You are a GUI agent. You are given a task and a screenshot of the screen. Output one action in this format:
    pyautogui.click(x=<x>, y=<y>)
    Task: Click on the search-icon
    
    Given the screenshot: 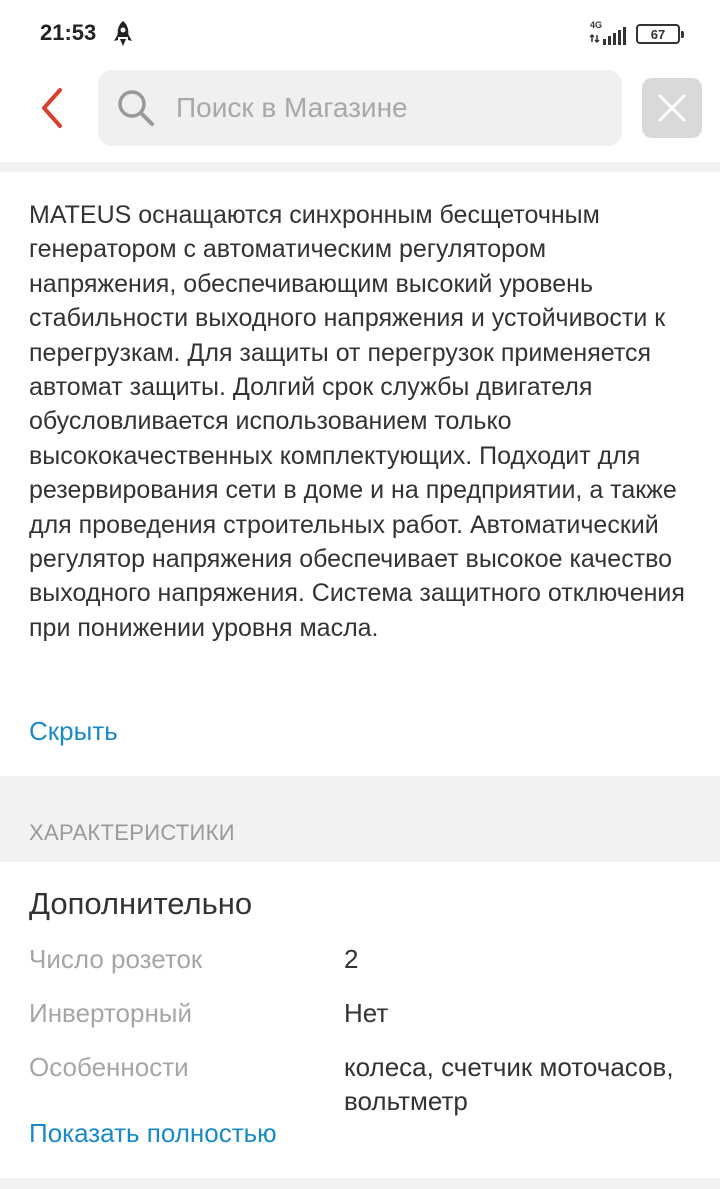 What is the action you would take?
    pyautogui.click(x=136, y=108)
    